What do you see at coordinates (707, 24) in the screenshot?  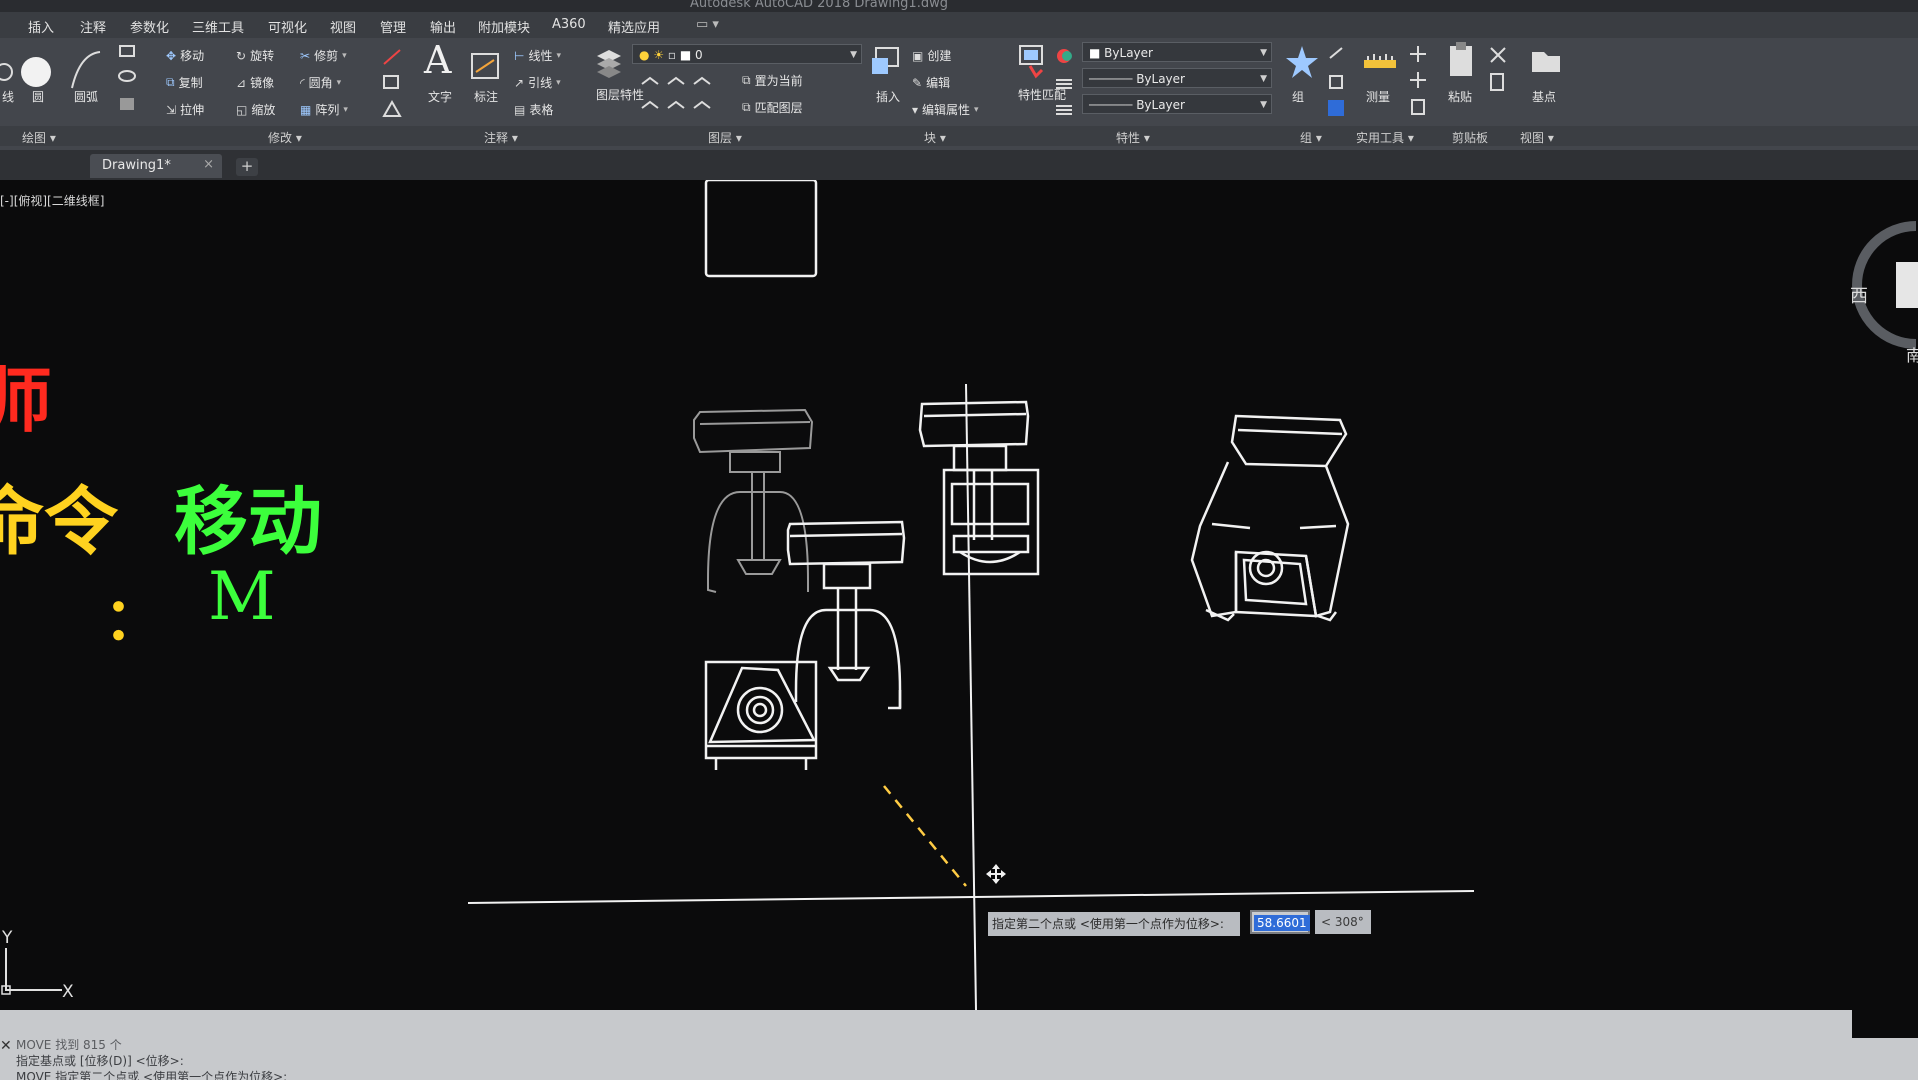 I see `menu-extra-icon: ▭ ▾` at bounding box center [707, 24].